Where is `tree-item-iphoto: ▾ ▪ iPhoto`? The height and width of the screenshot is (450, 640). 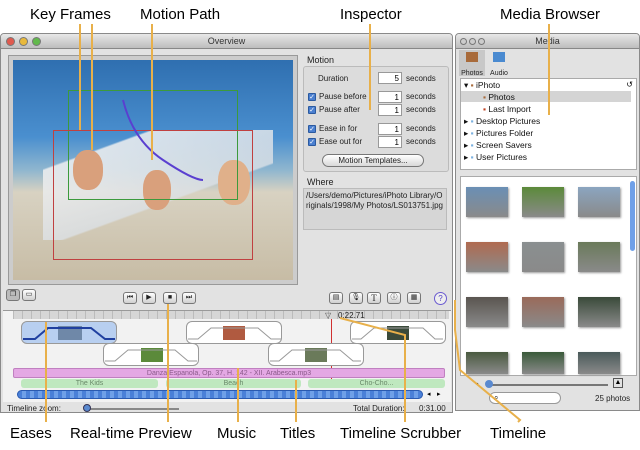
tree-item-iphoto: ▾ ▪ iPhoto is located at coordinates (482, 85).